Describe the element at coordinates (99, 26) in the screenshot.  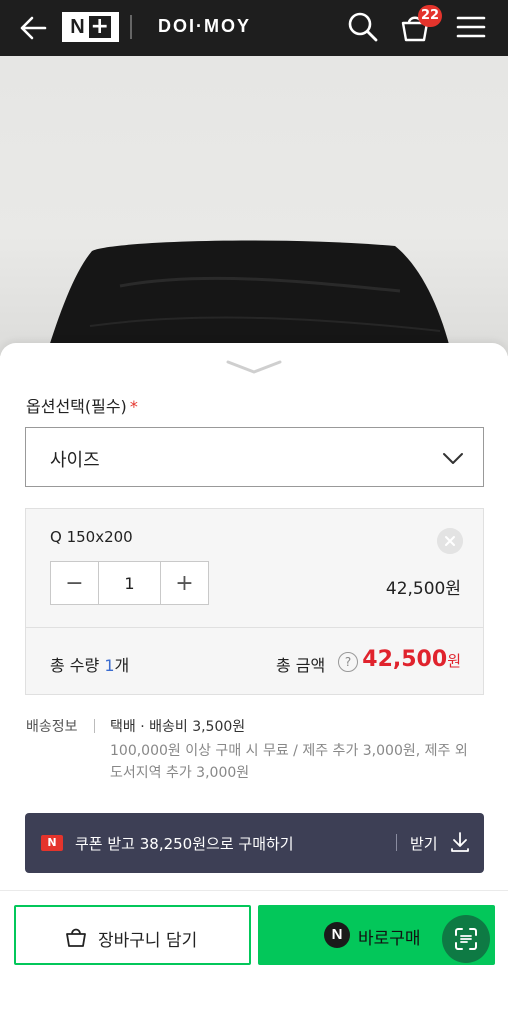
I see `logo-plus: +` at that location.